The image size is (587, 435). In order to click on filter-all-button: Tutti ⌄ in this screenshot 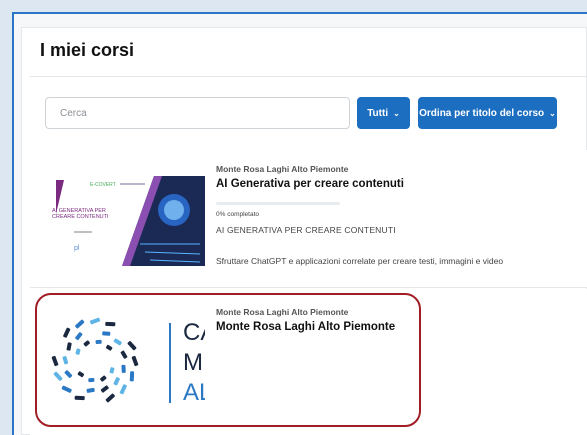, I will do `click(383, 113)`.